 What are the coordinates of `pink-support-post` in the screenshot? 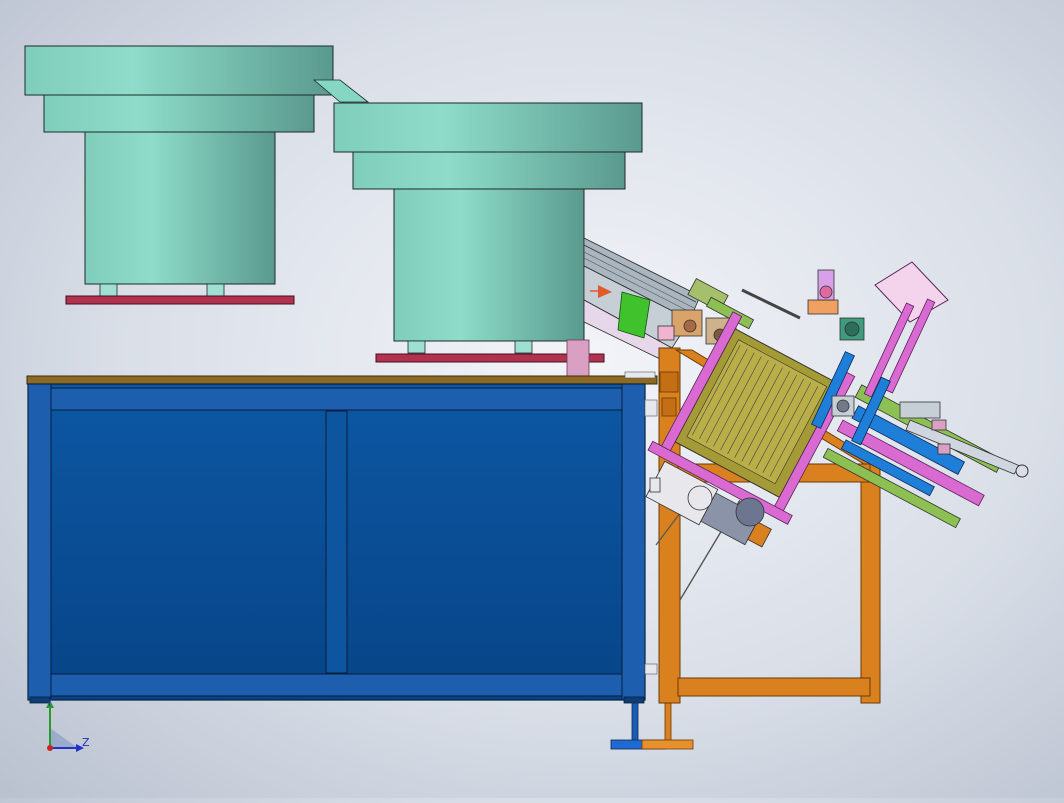 It's located at (578, 358).